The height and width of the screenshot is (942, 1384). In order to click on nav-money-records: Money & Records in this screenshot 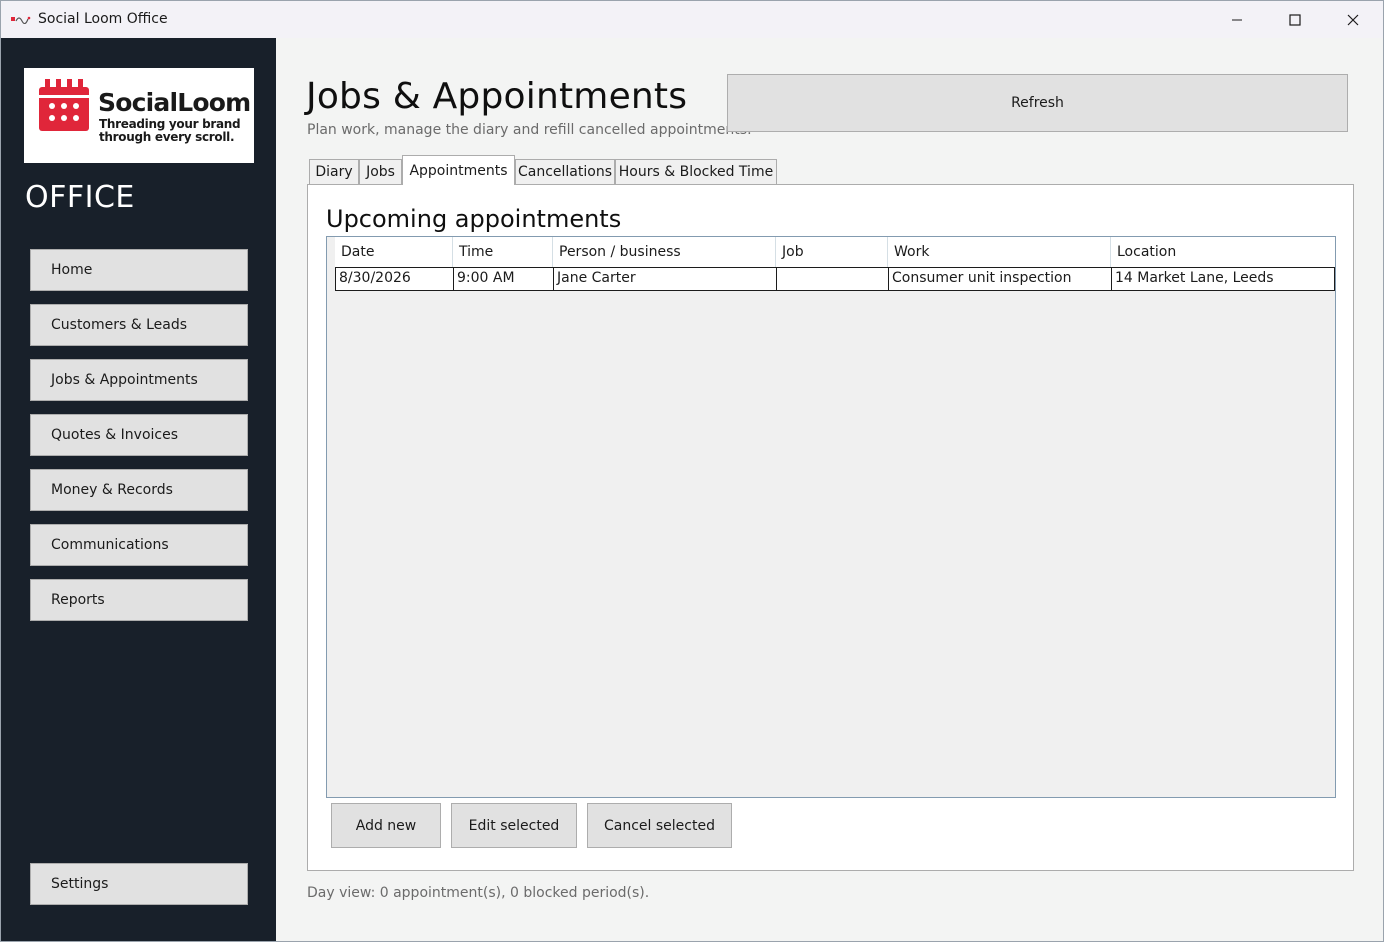, I will do `click(139, 490)`.